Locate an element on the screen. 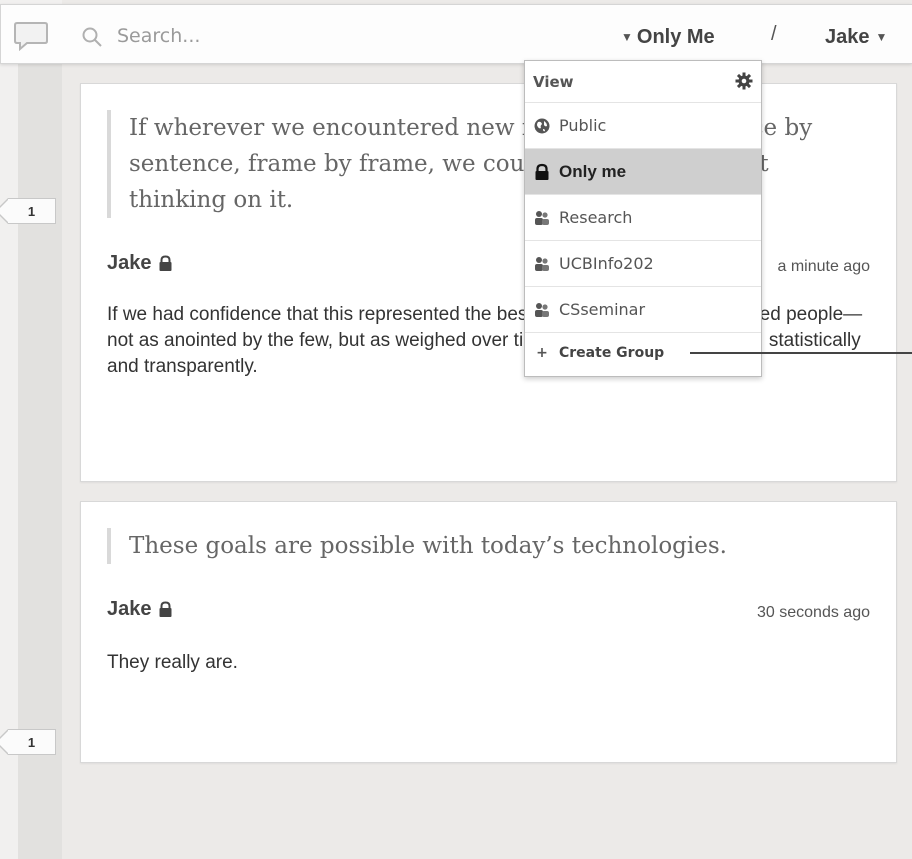 The width and height of the screenshot is (912, 859). menu-item-ucbinfo202: UCBInfo202 is located at coordinates (643, 264).